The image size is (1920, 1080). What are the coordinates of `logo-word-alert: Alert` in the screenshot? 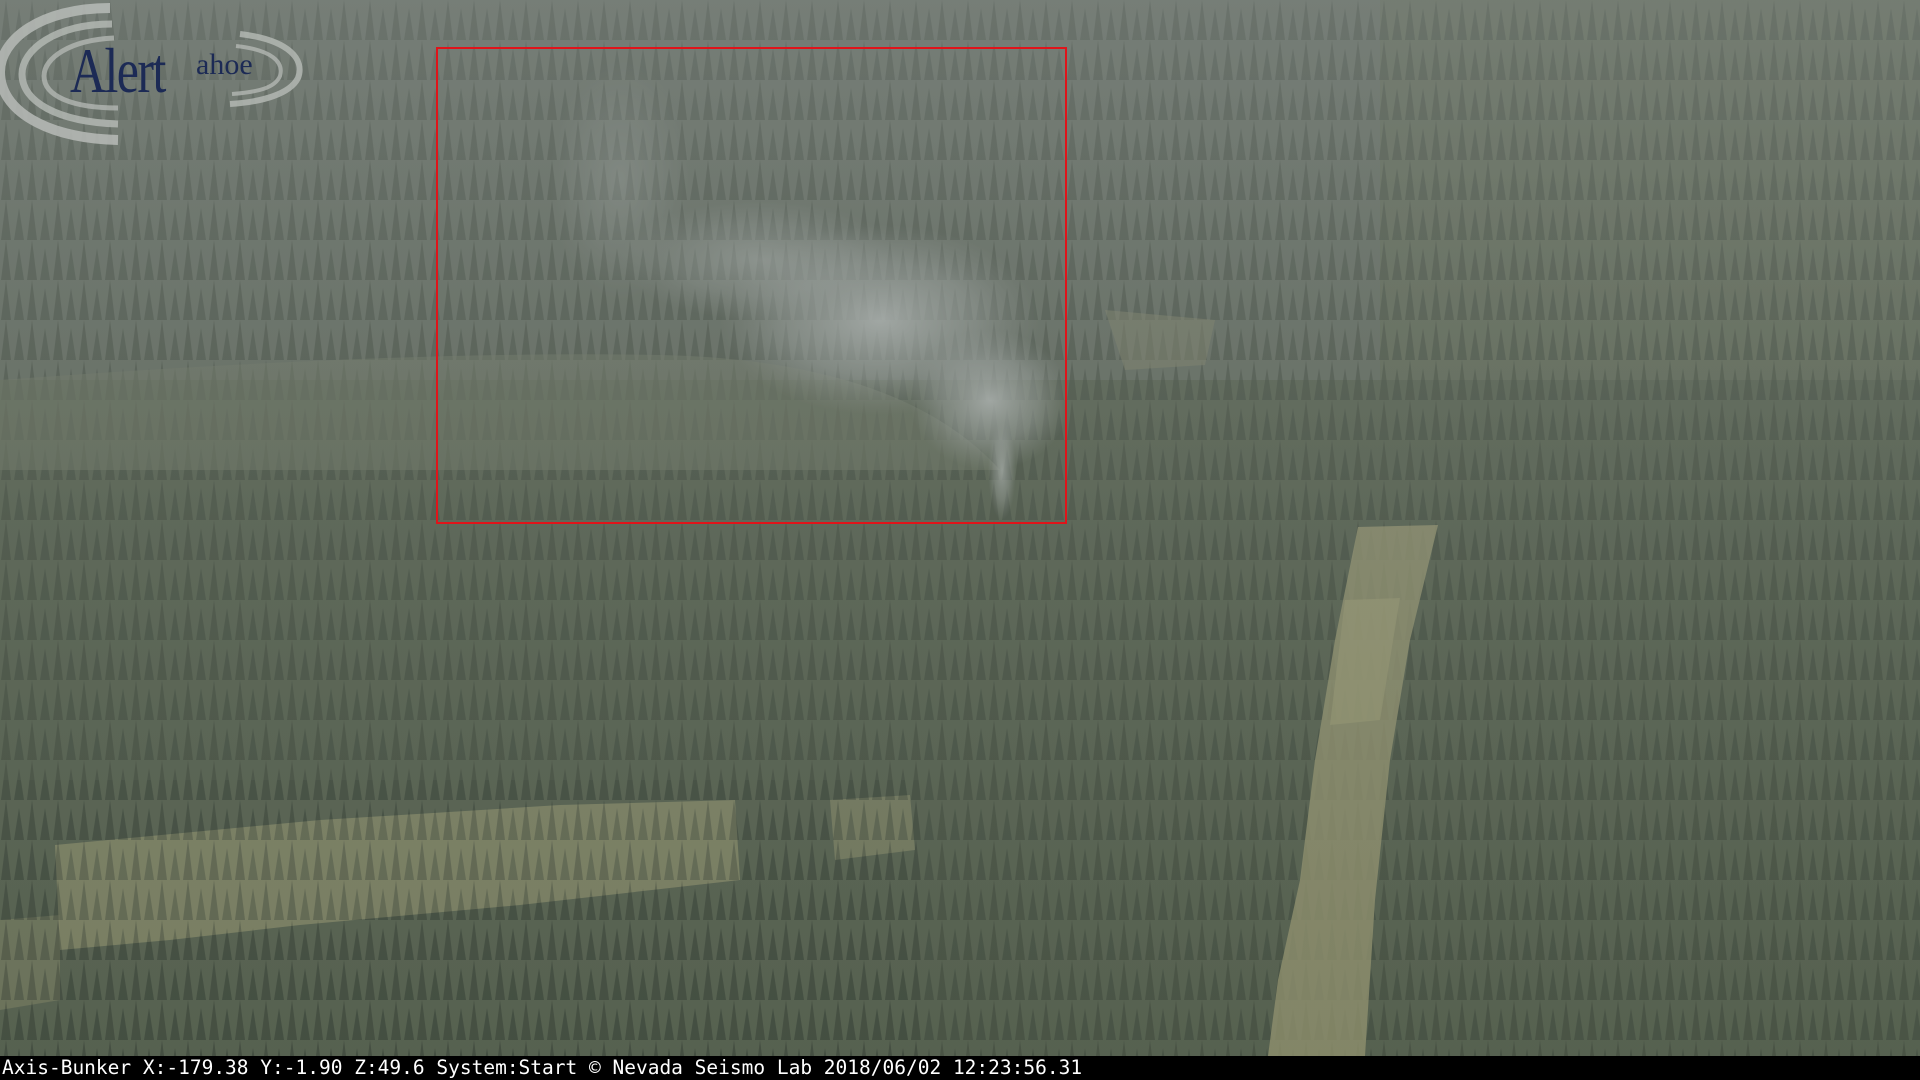 It's located at (118, 70).